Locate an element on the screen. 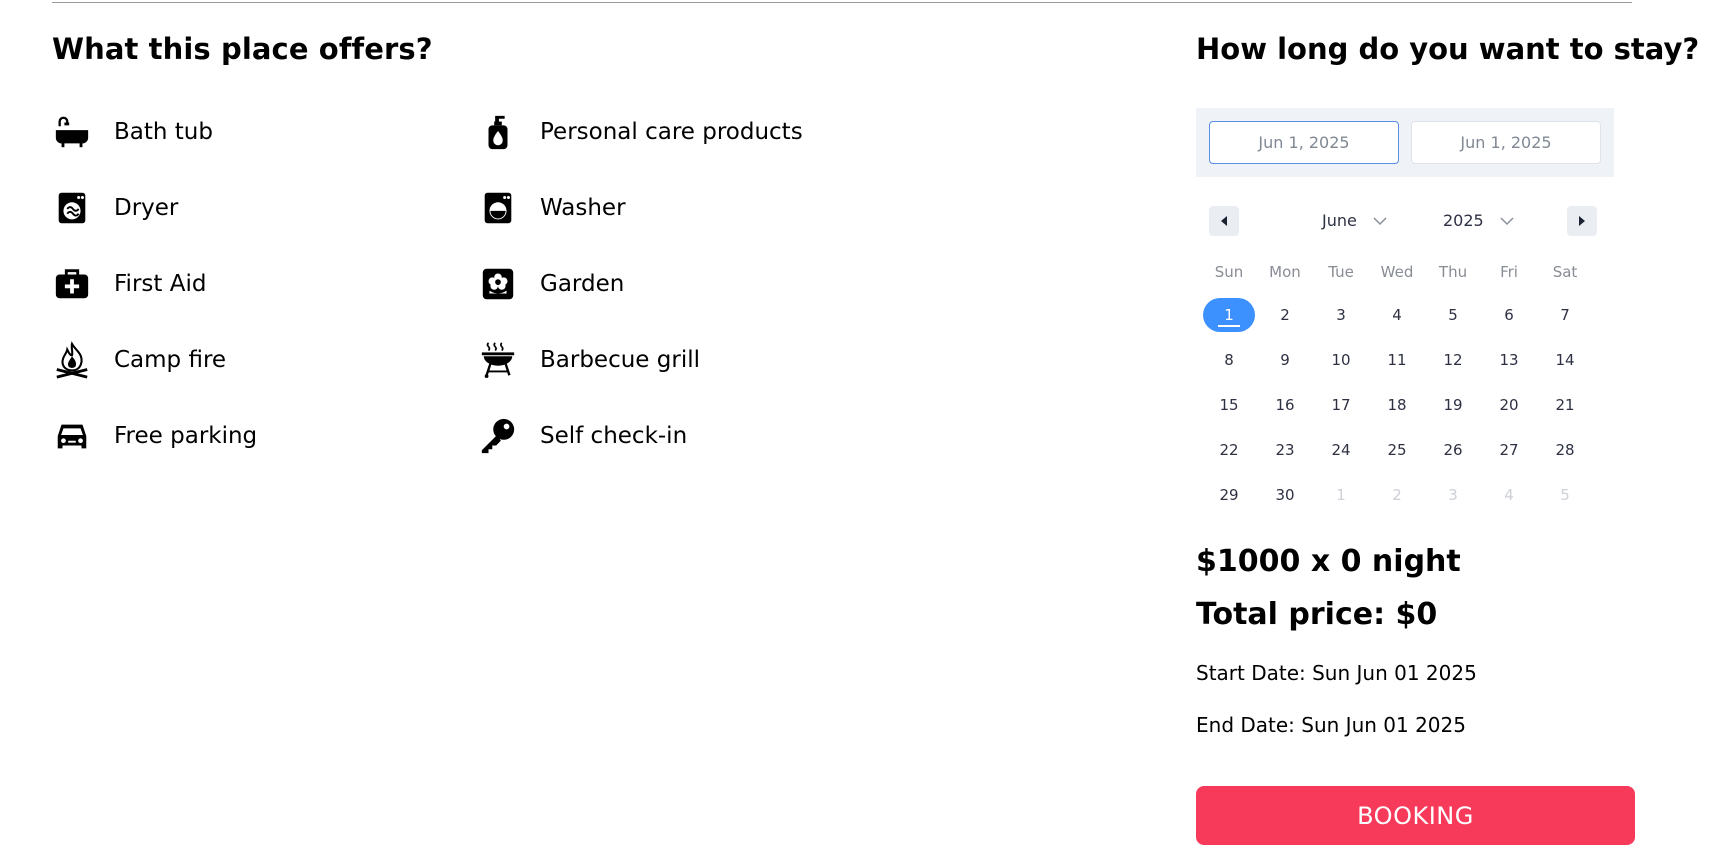  calendar-day: 29 is located at coordinates (1229, 495).